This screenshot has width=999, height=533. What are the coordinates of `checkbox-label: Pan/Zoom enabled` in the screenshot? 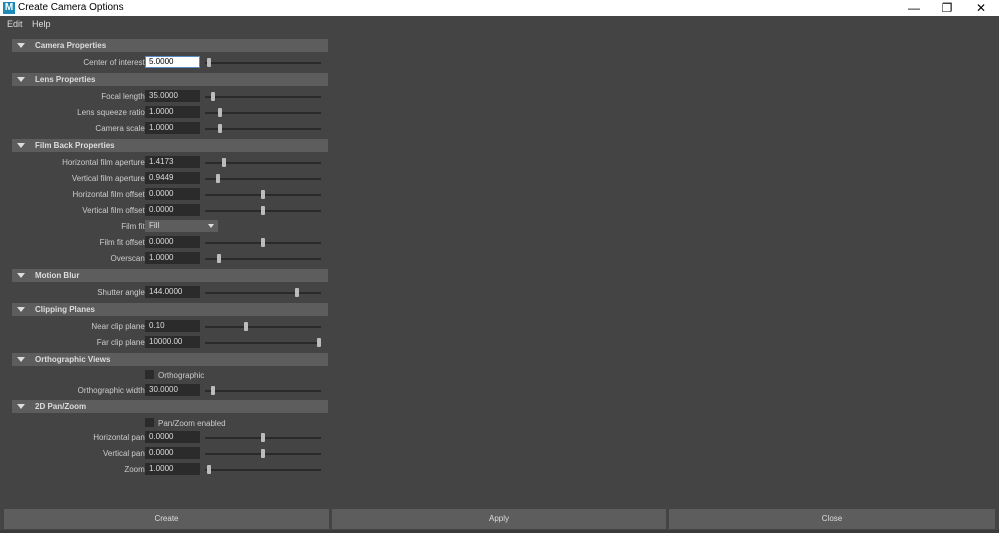 It's located at (192, 423).